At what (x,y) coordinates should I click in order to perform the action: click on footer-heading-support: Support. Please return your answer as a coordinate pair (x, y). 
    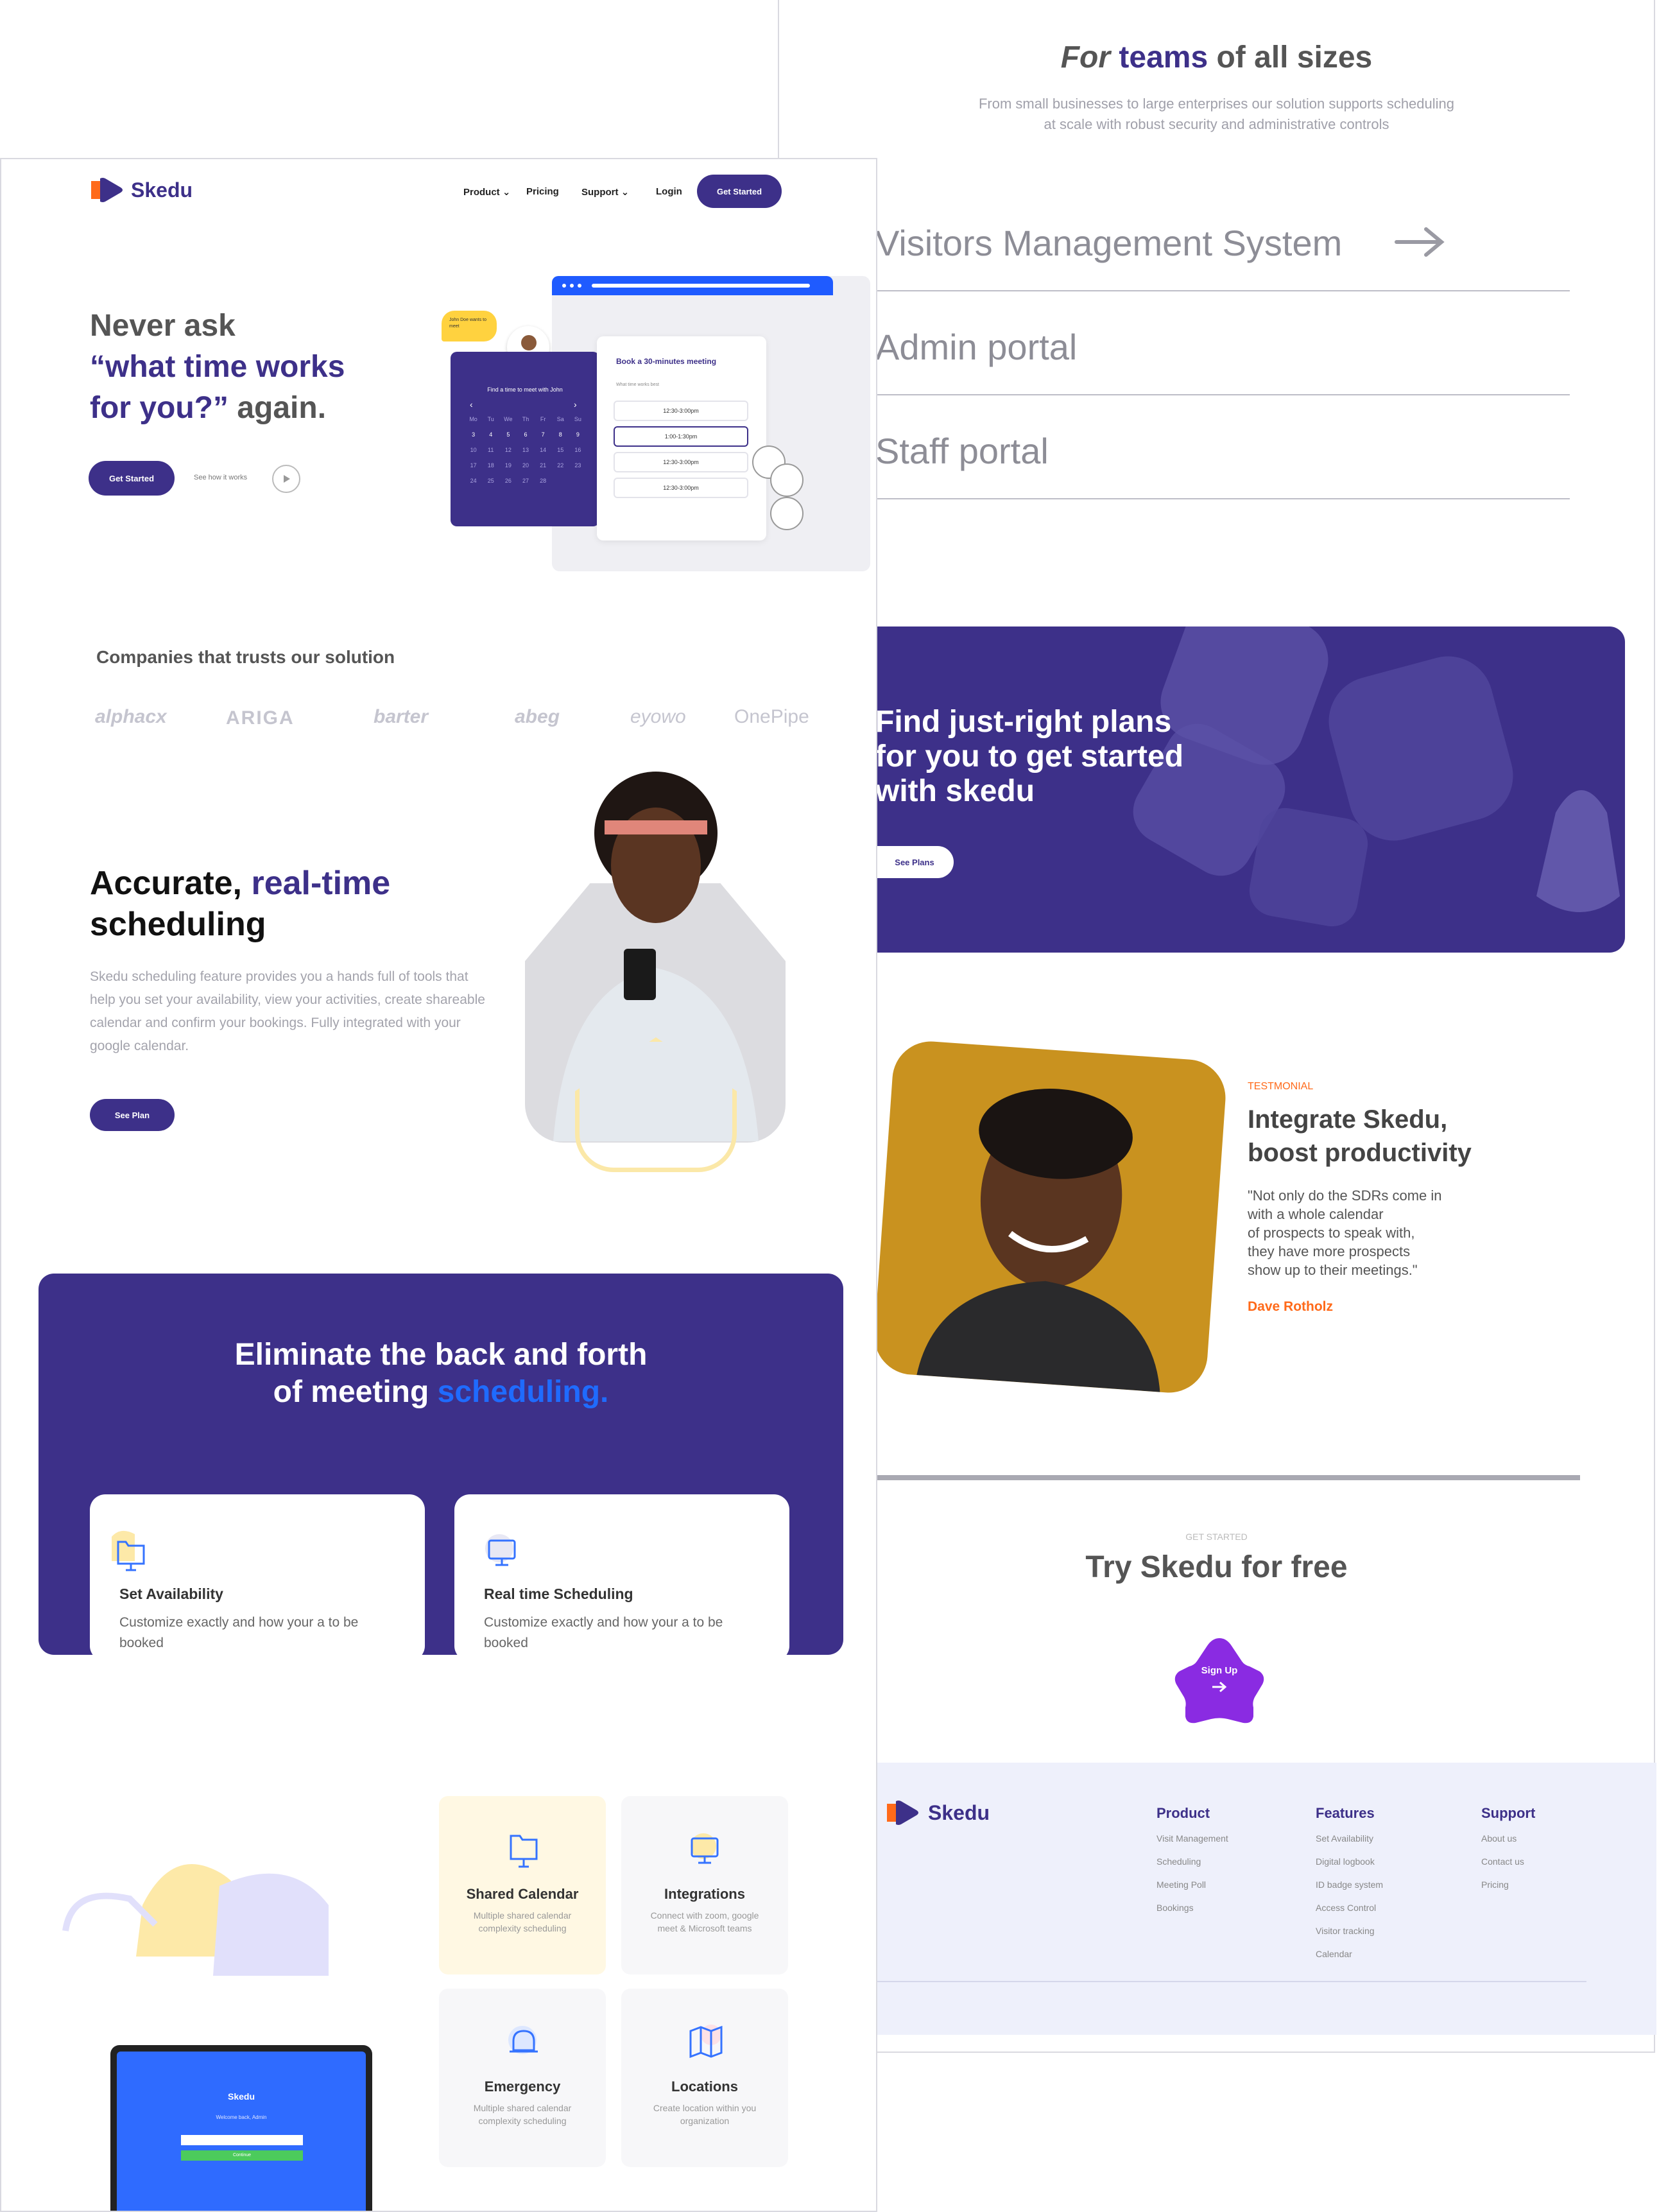
    Looking at the image, I should click on (1508, 1813).